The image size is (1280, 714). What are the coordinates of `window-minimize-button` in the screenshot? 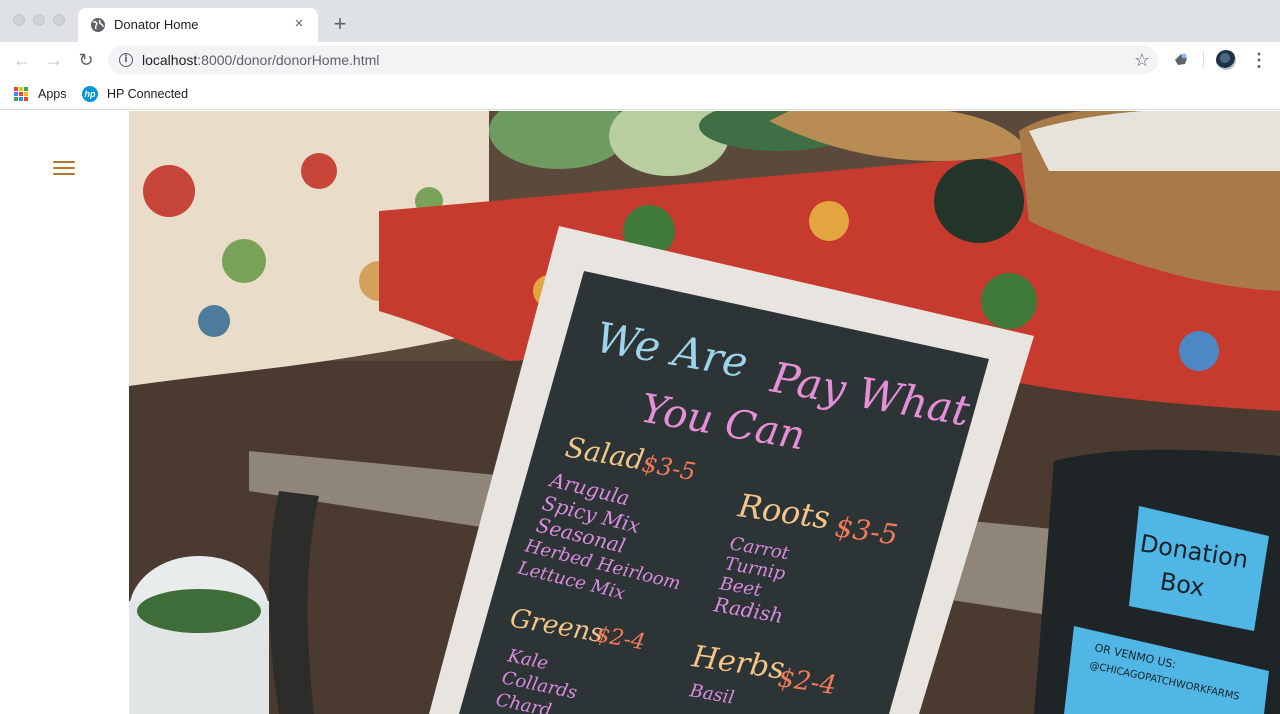 It's located at (39, 20).